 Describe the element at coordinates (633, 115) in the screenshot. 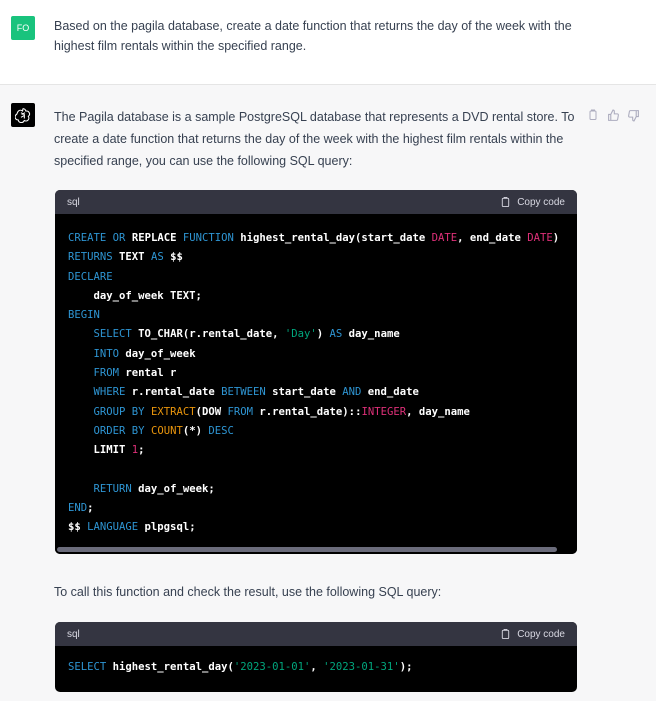

I see `thumbs-down-icon` at that location.